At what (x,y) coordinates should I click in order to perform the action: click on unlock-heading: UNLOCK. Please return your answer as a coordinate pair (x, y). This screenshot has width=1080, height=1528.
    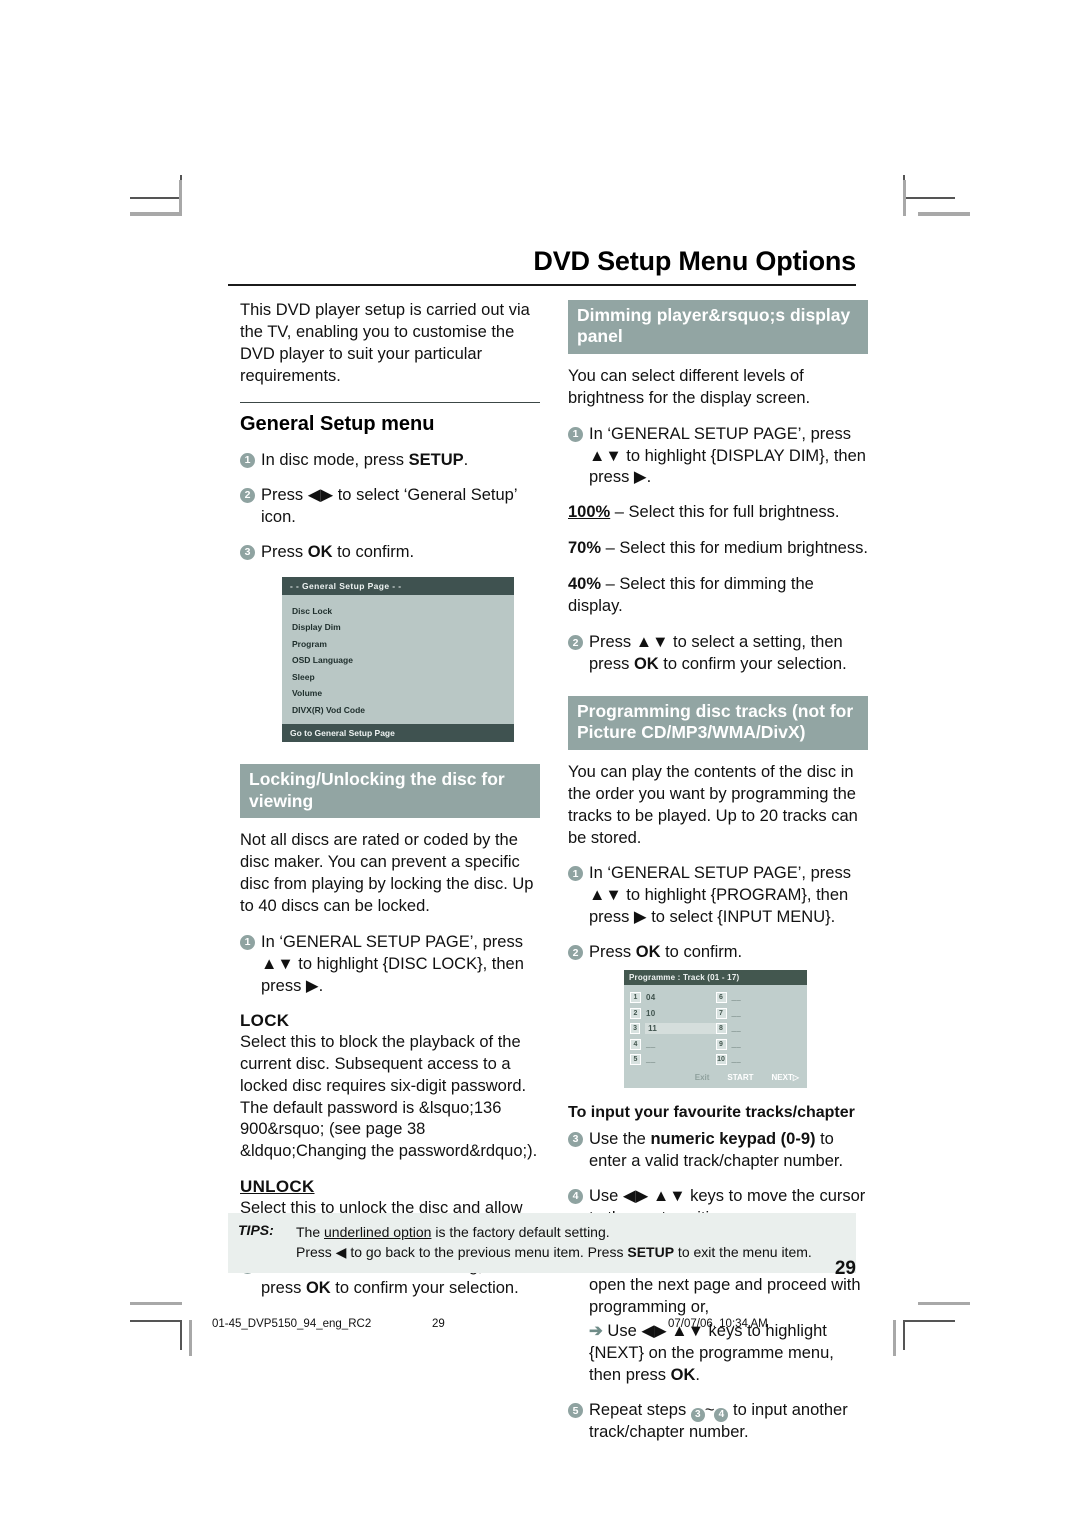
    Looking at the image, I should click on (277, 1187).